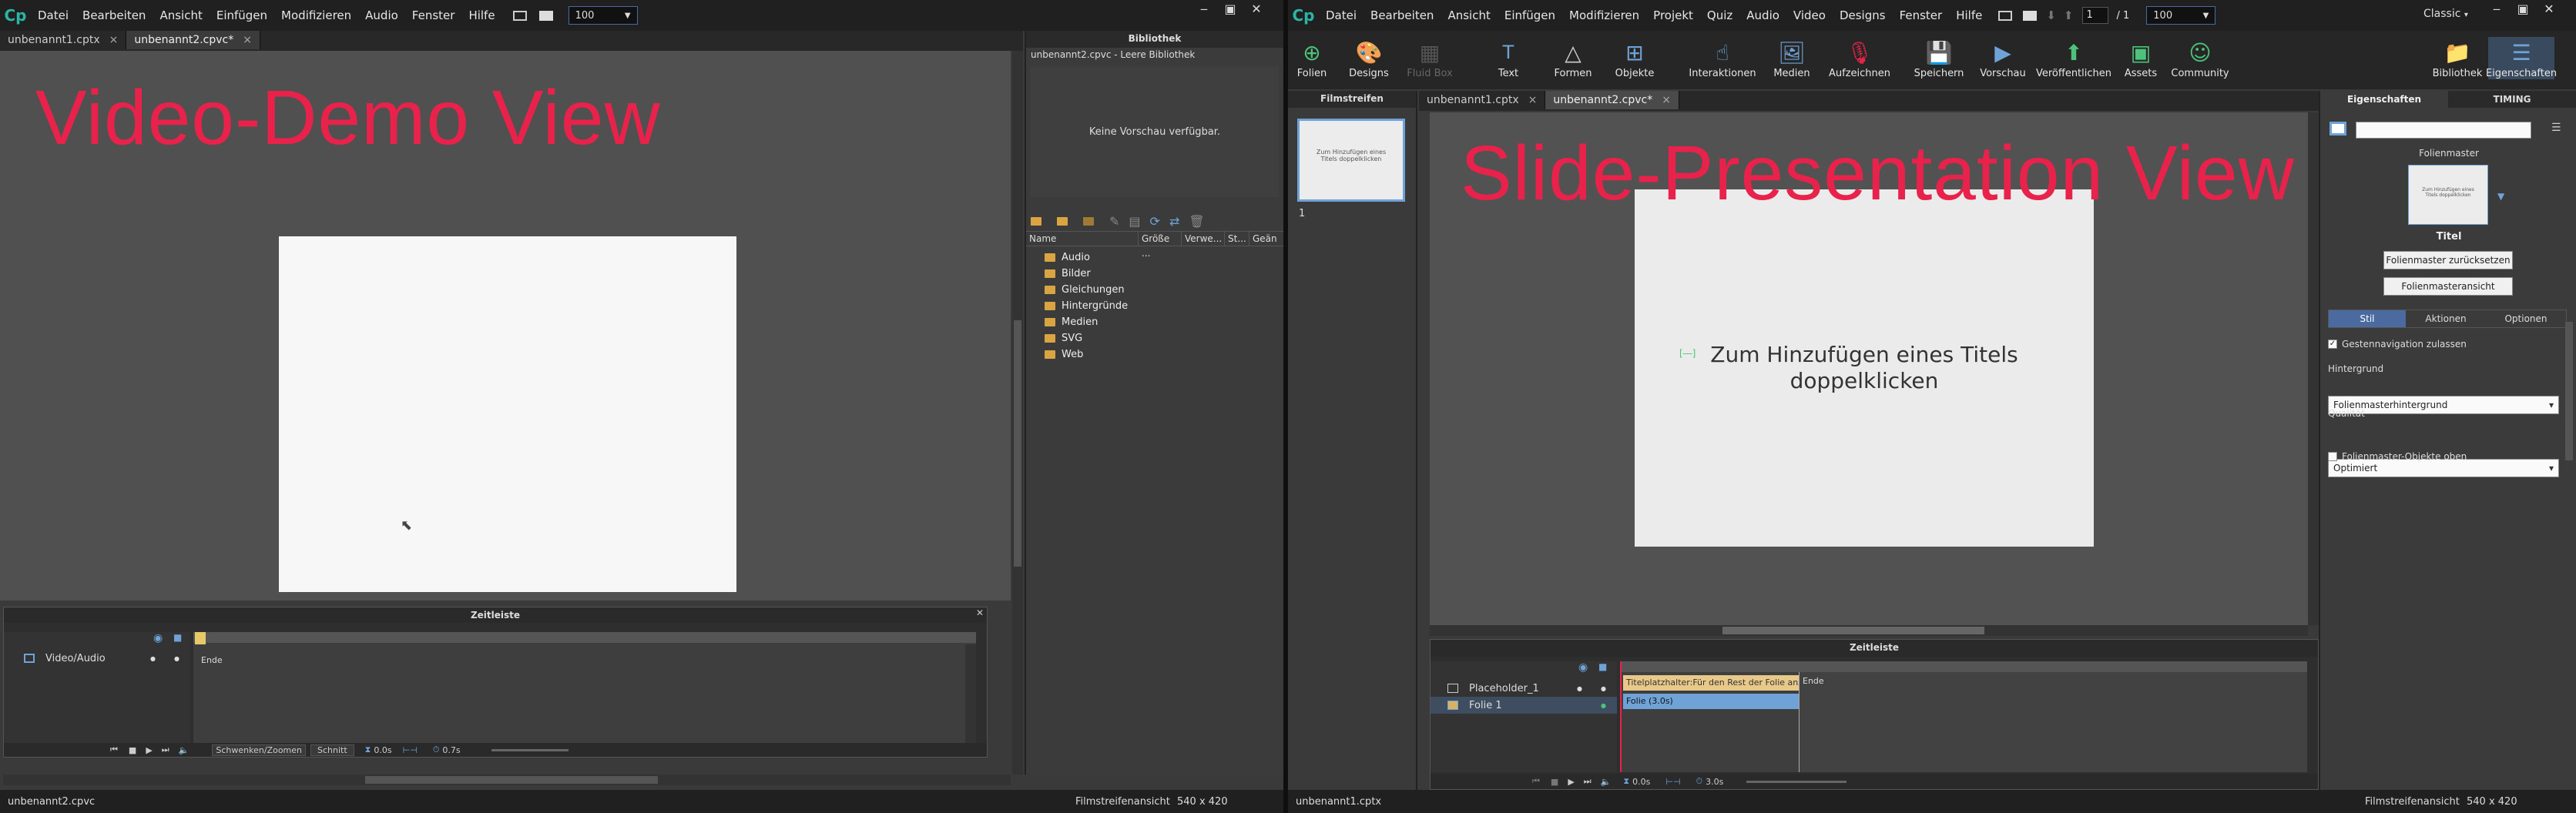  Describe the element at coordinates (1673, 15) in the screenshot. I see `menu-projekt: Projekt` at that location.